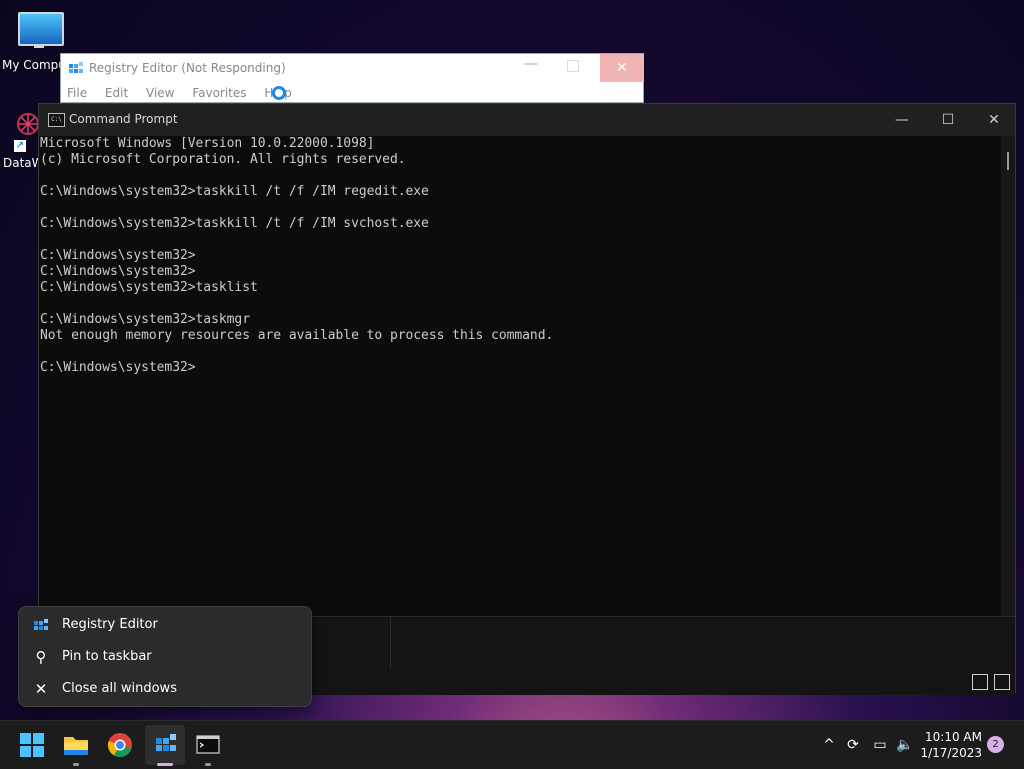 This screenshot has width=1024, height=769. I want to click on volume-icon: 🔈, so click(905, 745).